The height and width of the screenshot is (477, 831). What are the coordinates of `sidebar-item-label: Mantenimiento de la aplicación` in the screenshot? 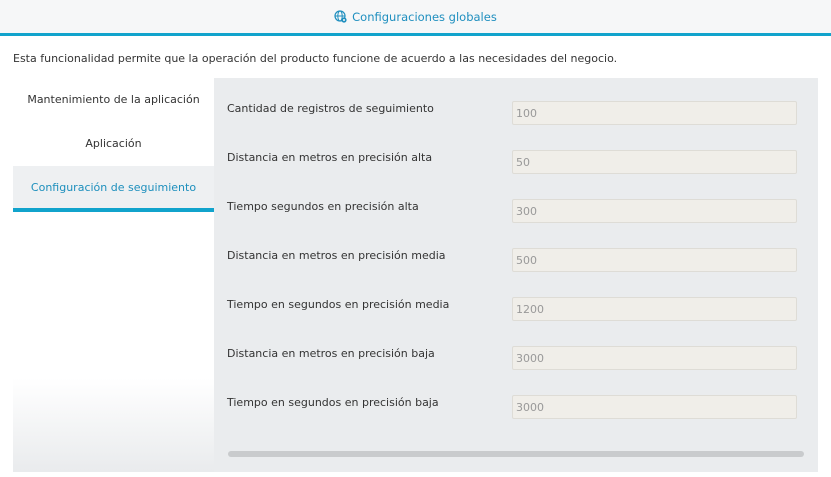 It's located at (113, 99).